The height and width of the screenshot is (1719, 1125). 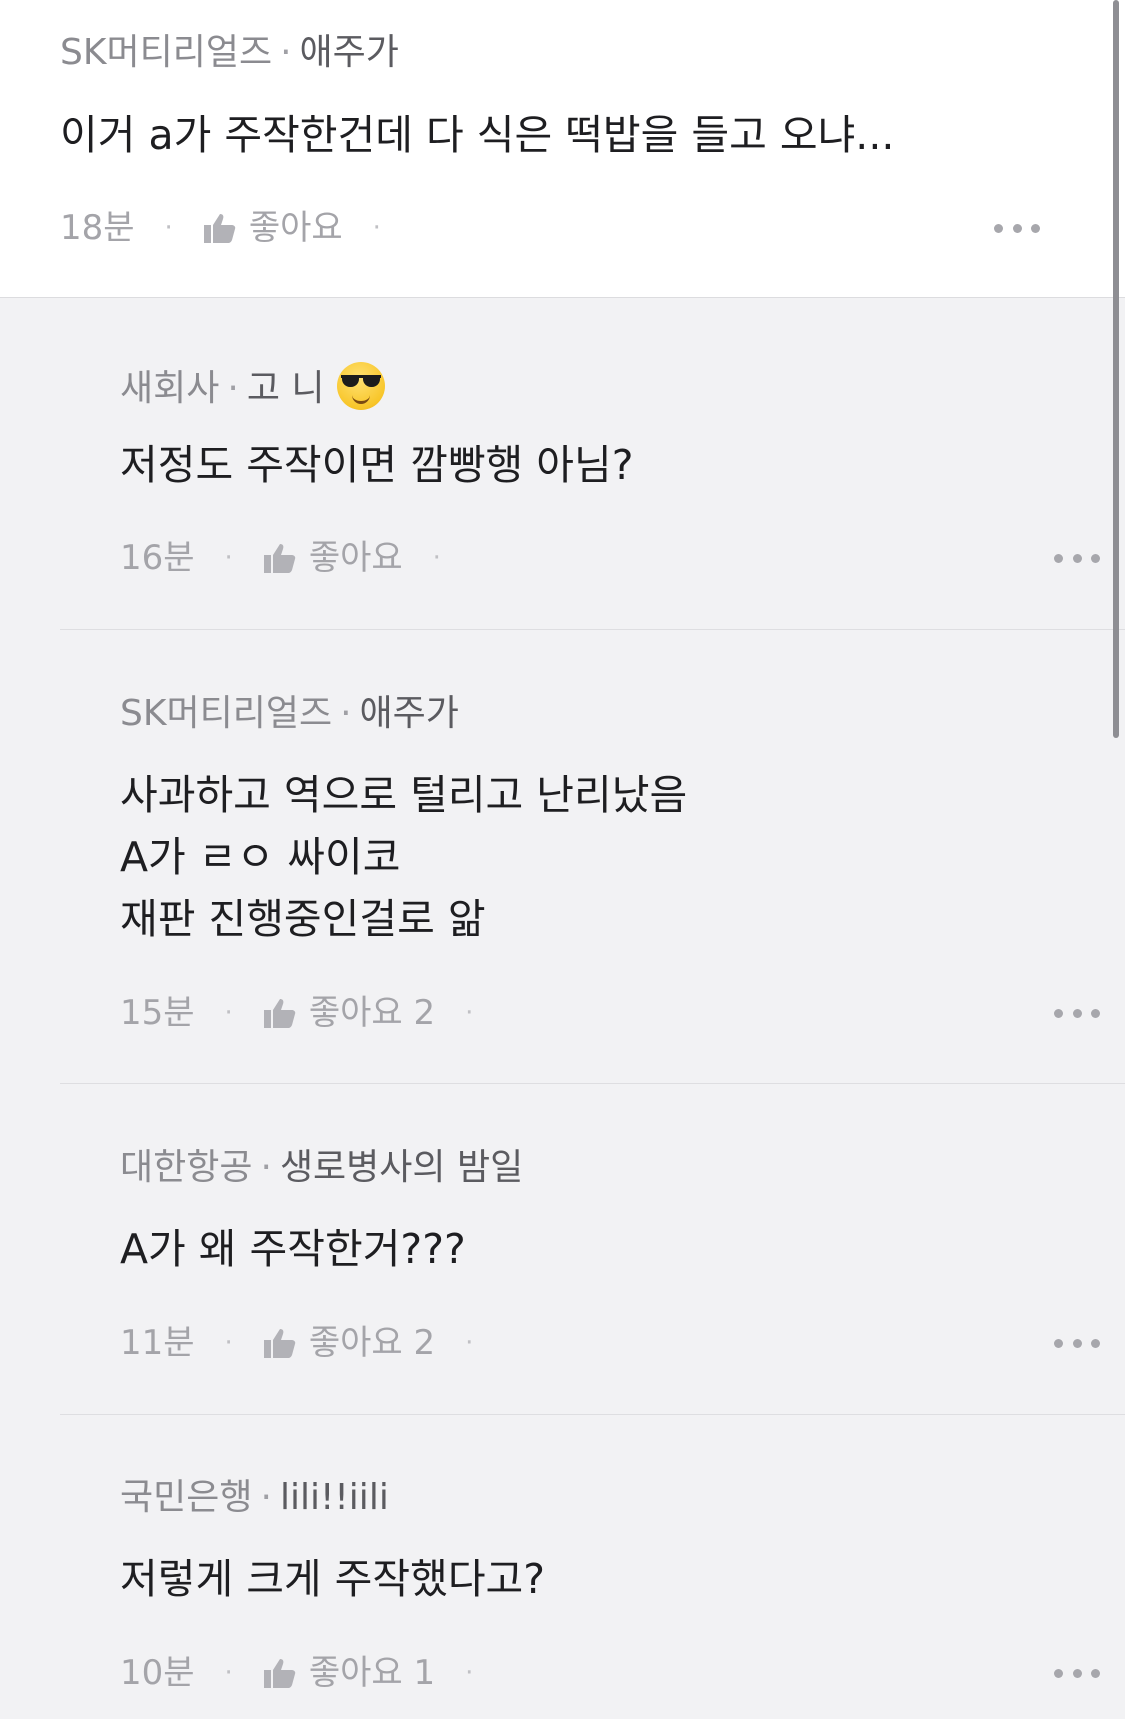 I want to click on author-company: 국민은행, so click(x=186, y=1497).